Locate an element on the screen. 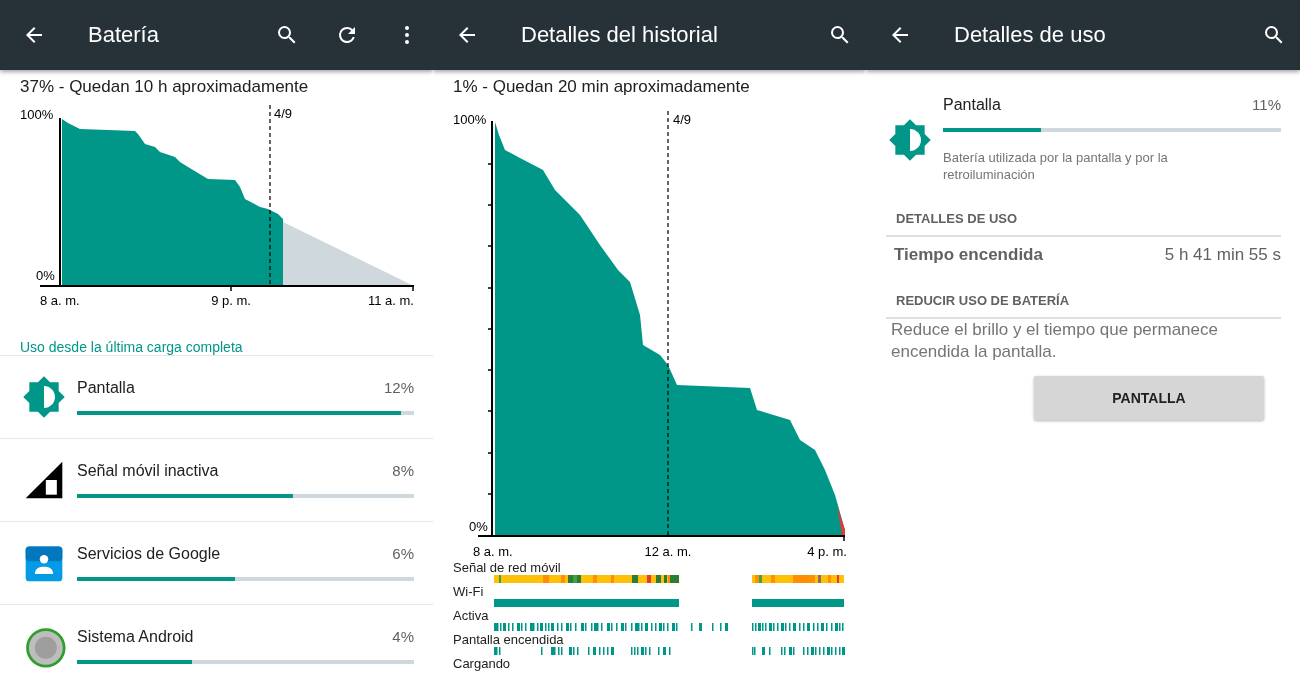 This screenshot has width=1300, height=683. item-description: Batería utilizada por la pantalla y por la retroiluminación is located at coordinates (1056, 166).